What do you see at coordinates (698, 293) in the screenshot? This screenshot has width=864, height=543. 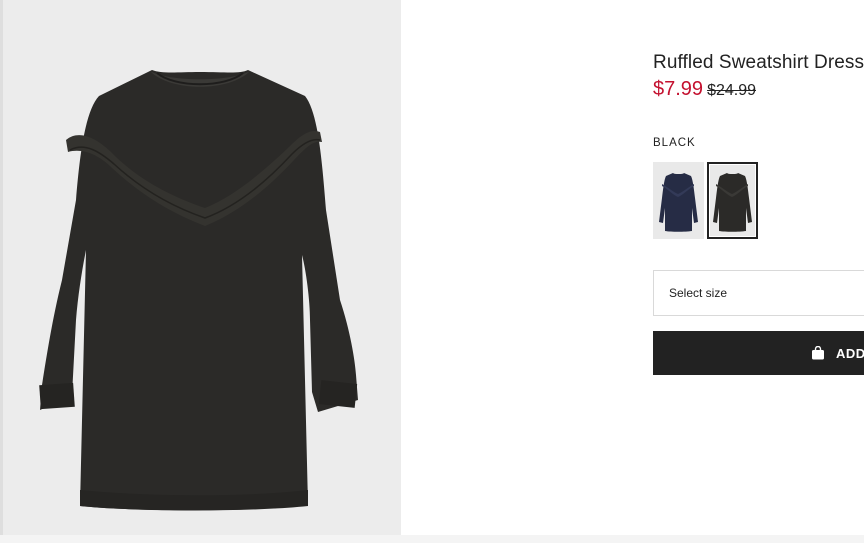 I see `size-select-label: Select size` at bounding box center [698, 293].